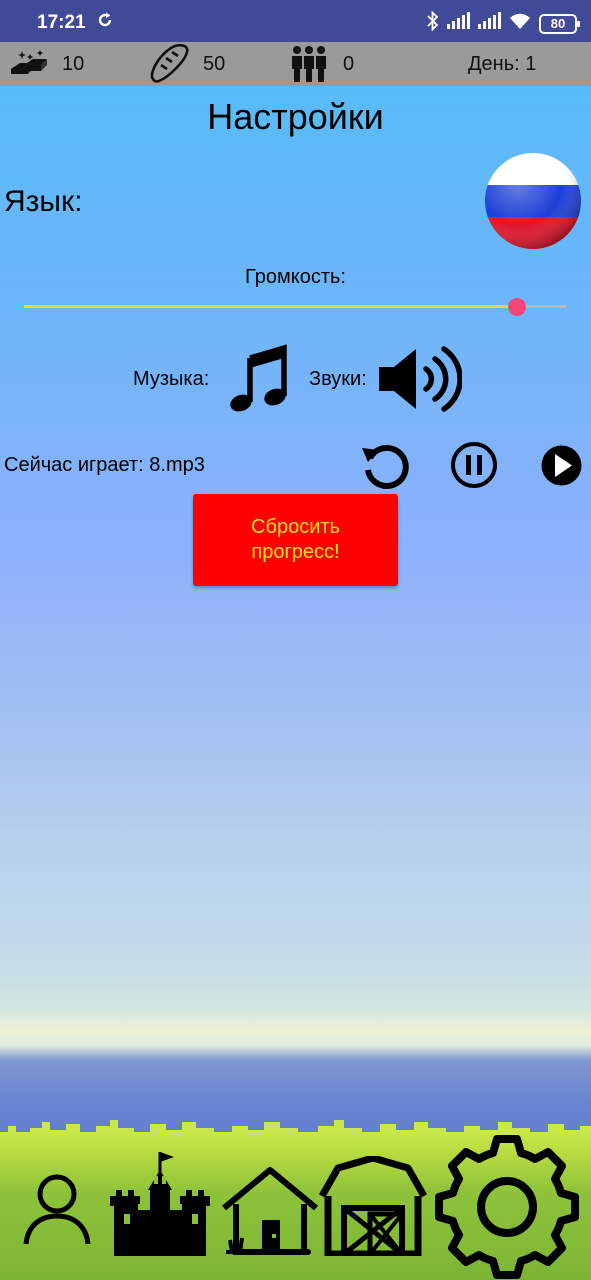 This screenshot has width=591, height=1280. I want to click on castle-icon, so click(162, 1205).